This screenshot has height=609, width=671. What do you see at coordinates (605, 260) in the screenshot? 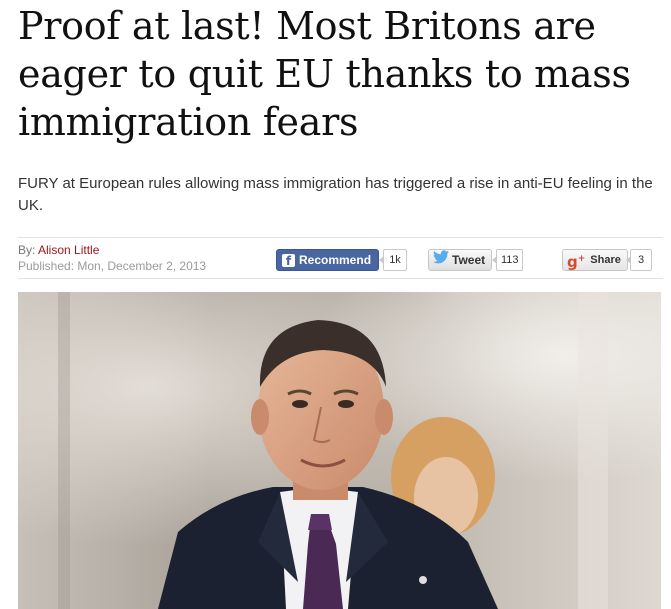
I see `google-plus-share-label: Share` at bounding box center [605, 260].